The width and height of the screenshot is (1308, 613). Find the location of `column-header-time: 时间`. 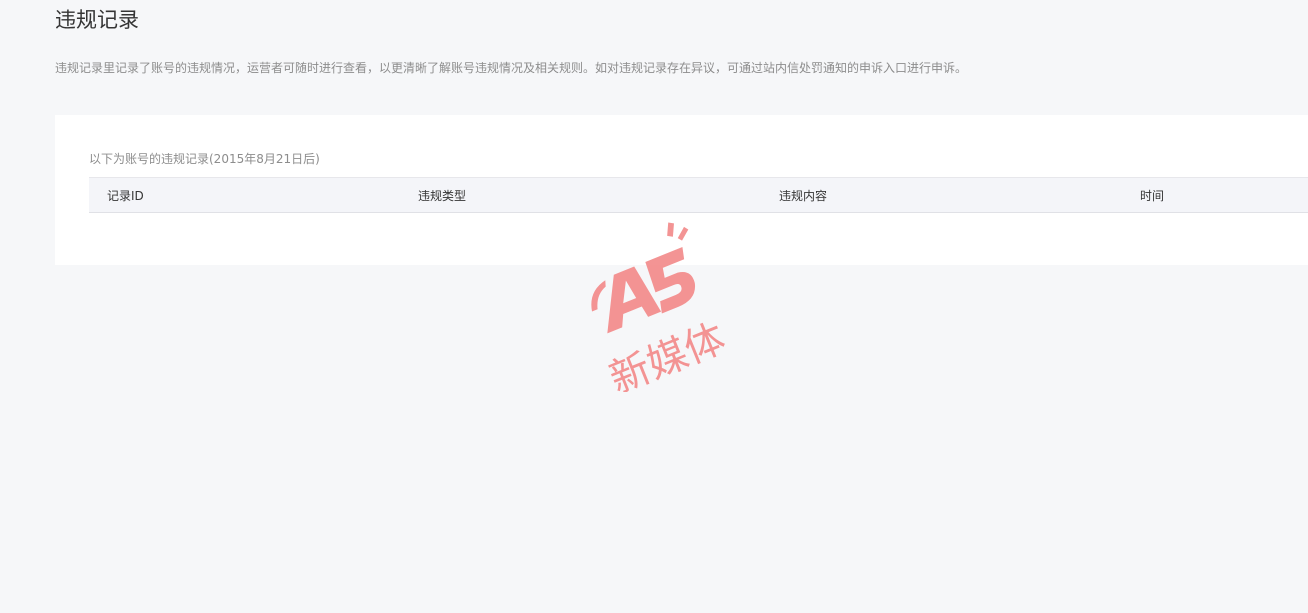

column-header-time: 时间 is located at coordinates (1224, 195).